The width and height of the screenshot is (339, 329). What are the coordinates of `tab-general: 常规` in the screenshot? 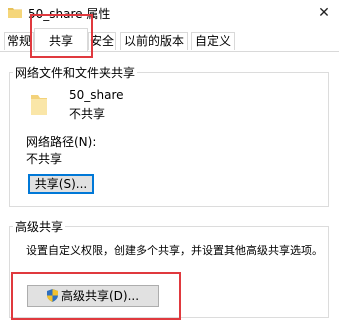 It's located at (19, 41).